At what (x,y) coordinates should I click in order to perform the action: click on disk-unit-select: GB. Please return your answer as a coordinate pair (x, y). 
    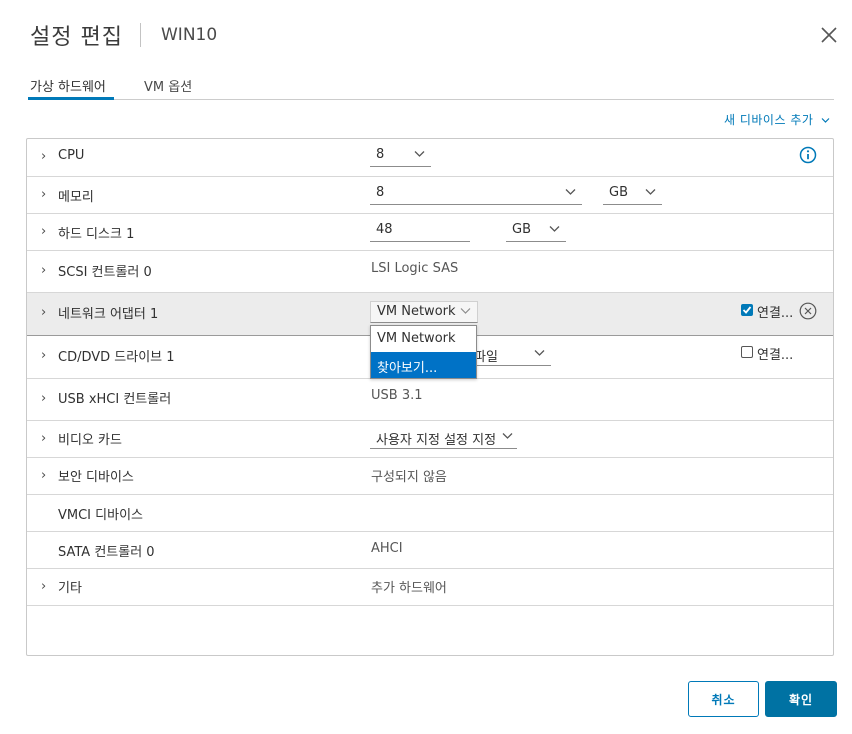
    Looking at the image, I should click on (536, 231).